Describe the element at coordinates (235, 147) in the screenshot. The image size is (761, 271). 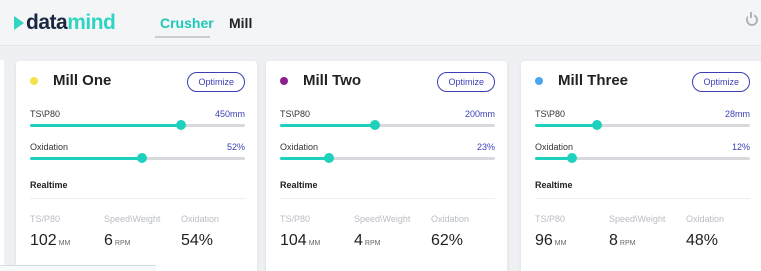
I see `oxidation-value: 52%` at that location.